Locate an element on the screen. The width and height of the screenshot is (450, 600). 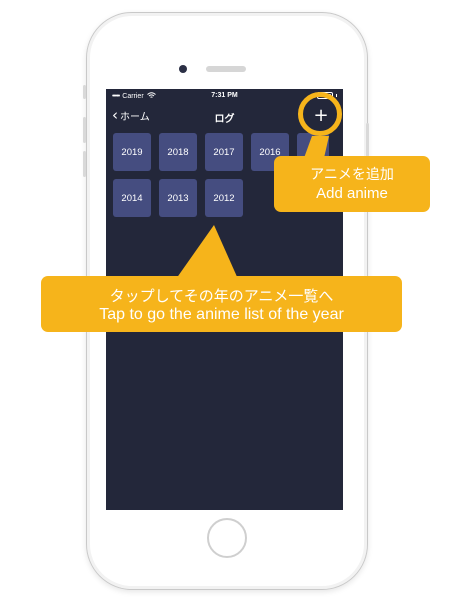
tap-year-callout-en: Tap to go the anime list of the year is located at coordinates (221, 314).